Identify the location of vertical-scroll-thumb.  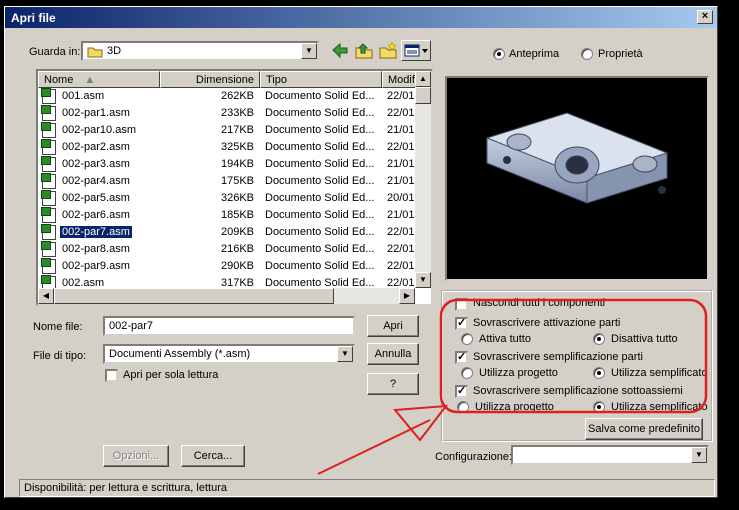
(423, 95).